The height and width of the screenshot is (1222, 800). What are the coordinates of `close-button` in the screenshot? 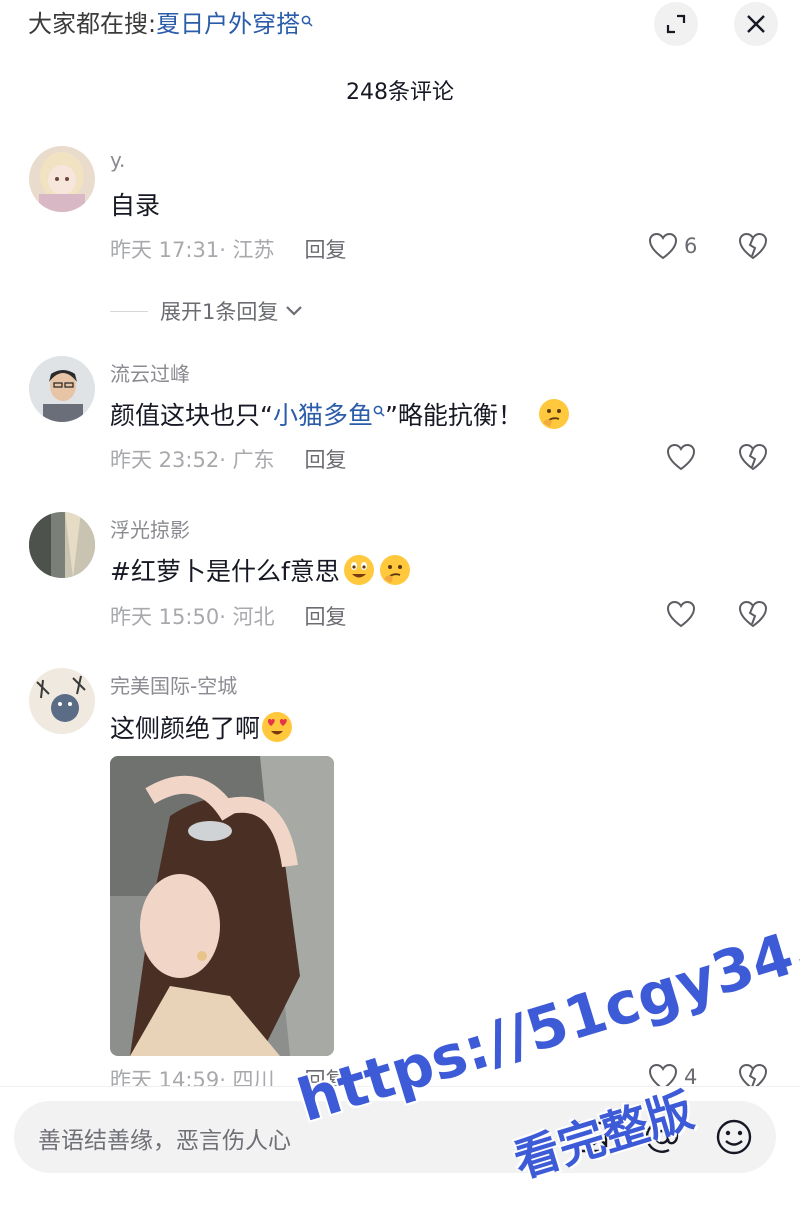 It's located at (756, 24).